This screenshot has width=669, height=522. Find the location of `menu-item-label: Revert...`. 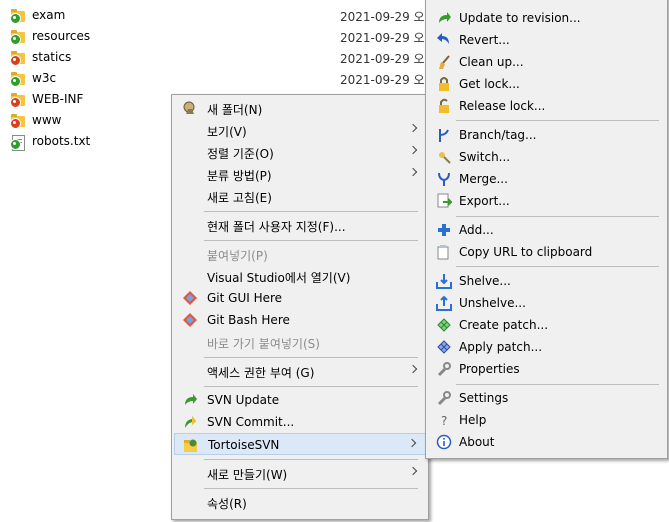

menu-item-label: Revert... is located at coordinates (484, 40).